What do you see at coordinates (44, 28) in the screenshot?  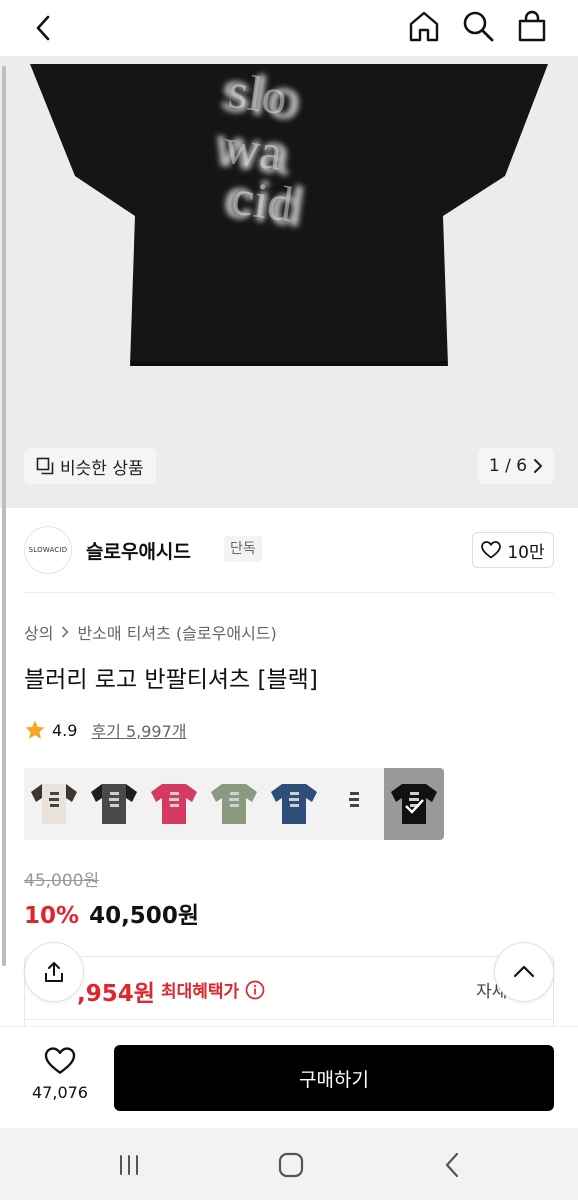 I see `chevron-left-icon` at bounding box center [44, 28].